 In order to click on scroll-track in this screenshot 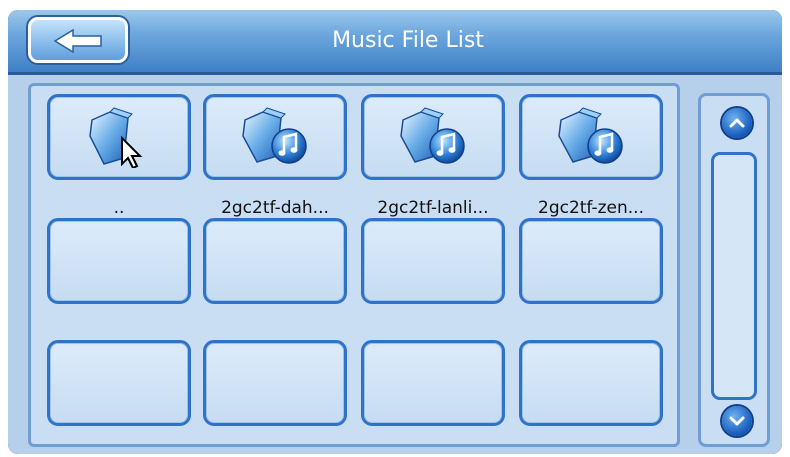, I will do `click(734, 276)`.